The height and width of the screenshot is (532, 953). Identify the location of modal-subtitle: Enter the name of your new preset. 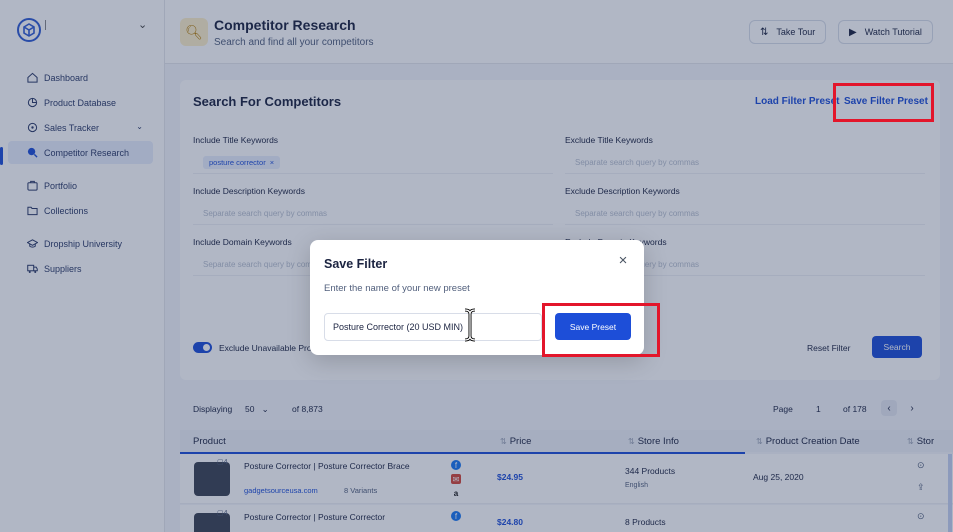
(397, 288).